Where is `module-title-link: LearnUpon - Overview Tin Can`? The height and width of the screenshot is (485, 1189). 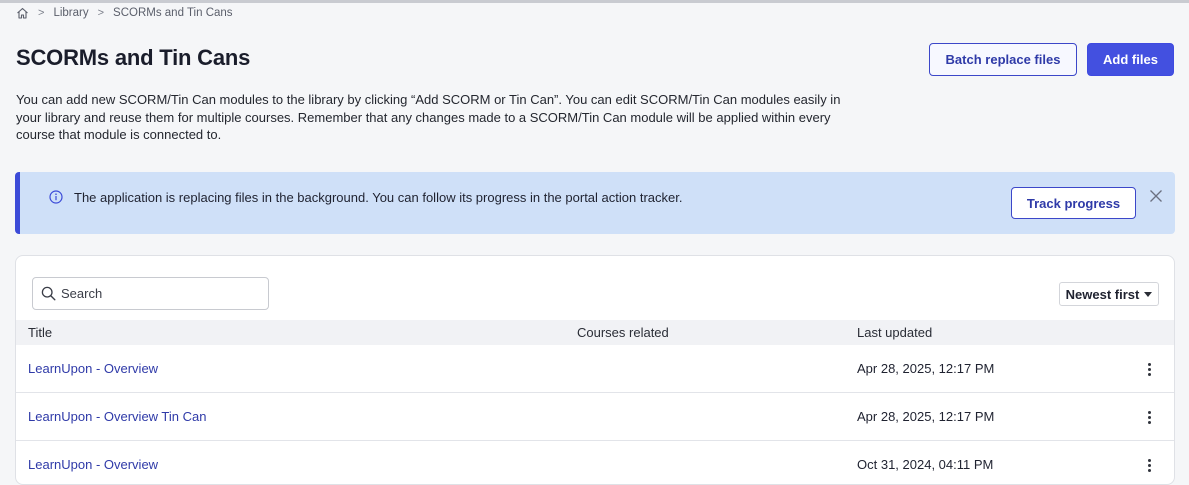
module-title-link: LearnUpon - Overview Tin Can is located at coordinates (117, 416).